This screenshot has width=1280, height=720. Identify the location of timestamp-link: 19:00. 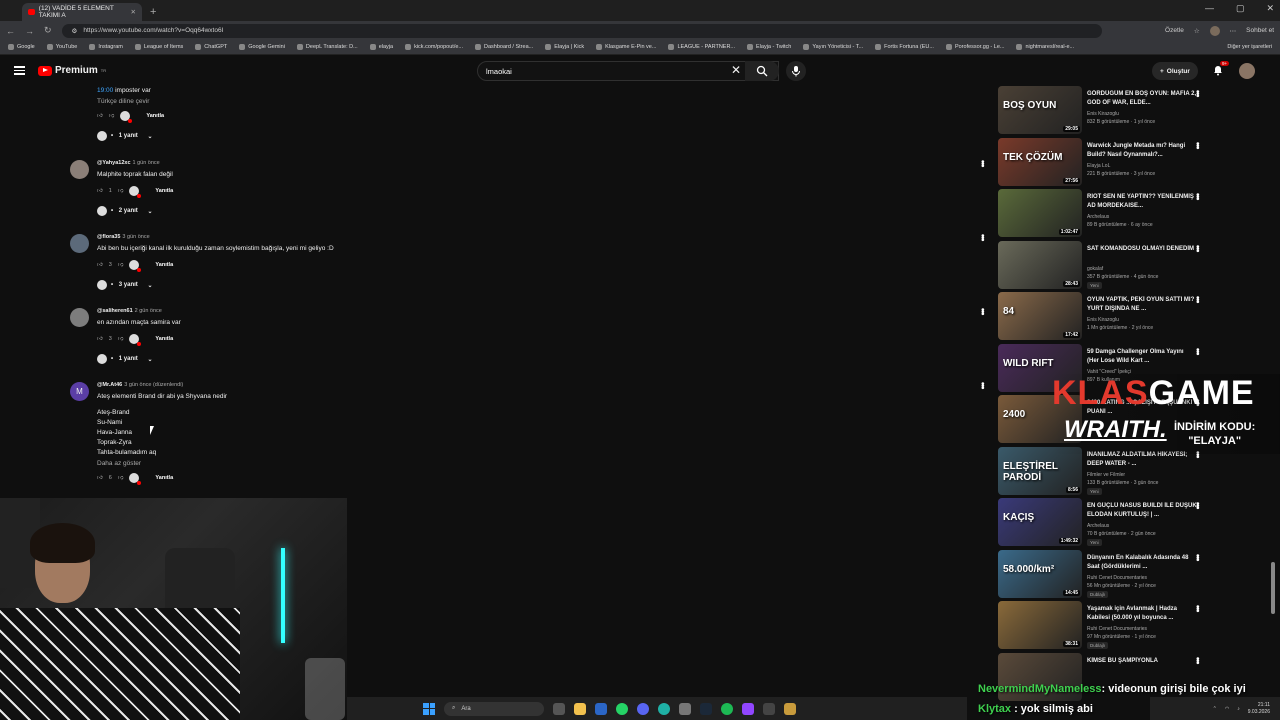
(105, 90).